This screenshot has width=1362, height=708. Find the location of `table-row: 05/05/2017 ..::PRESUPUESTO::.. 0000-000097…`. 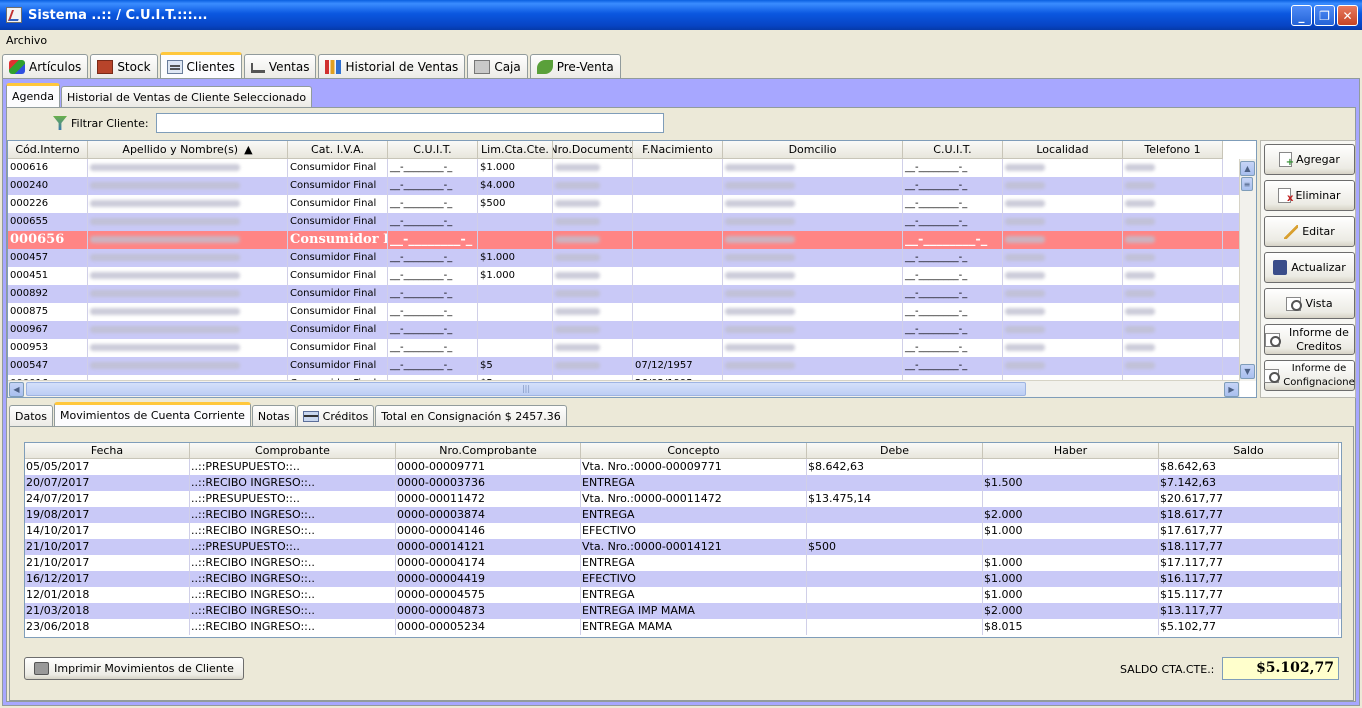

table-row: 05/05/2017 ..::PRESUPUESTO::.. 0000-000097… is located at coordinates (683, 467).